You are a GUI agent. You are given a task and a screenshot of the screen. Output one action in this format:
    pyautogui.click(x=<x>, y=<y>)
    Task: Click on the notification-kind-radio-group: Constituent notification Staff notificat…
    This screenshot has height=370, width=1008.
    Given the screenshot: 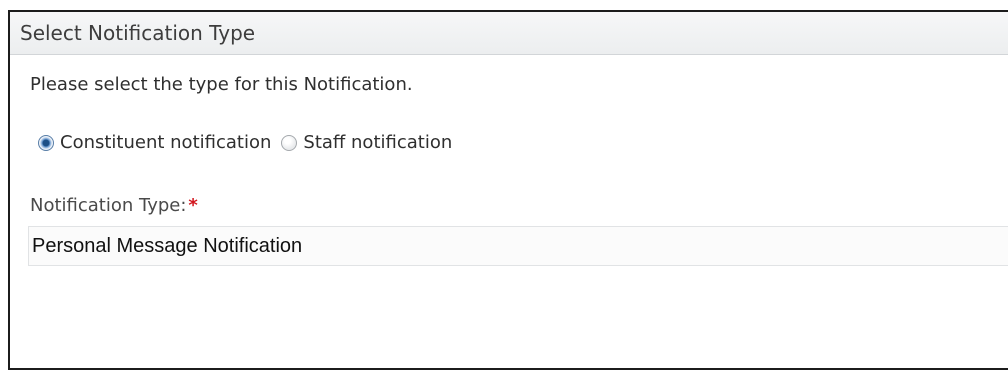 What is the action you would take?
    pyautogui.click(x=250, y=142)
    